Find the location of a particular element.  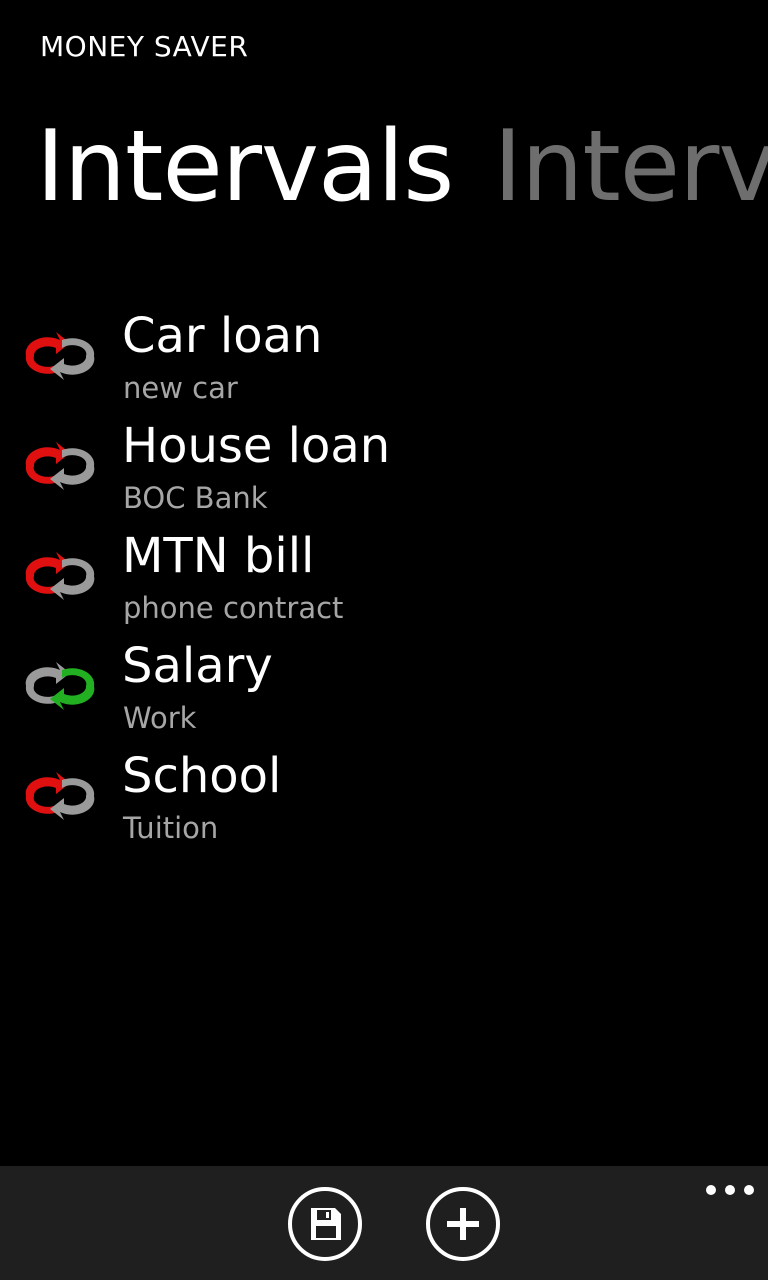

list-item: MTN bill phone contract is located at coordinates (384, 581).